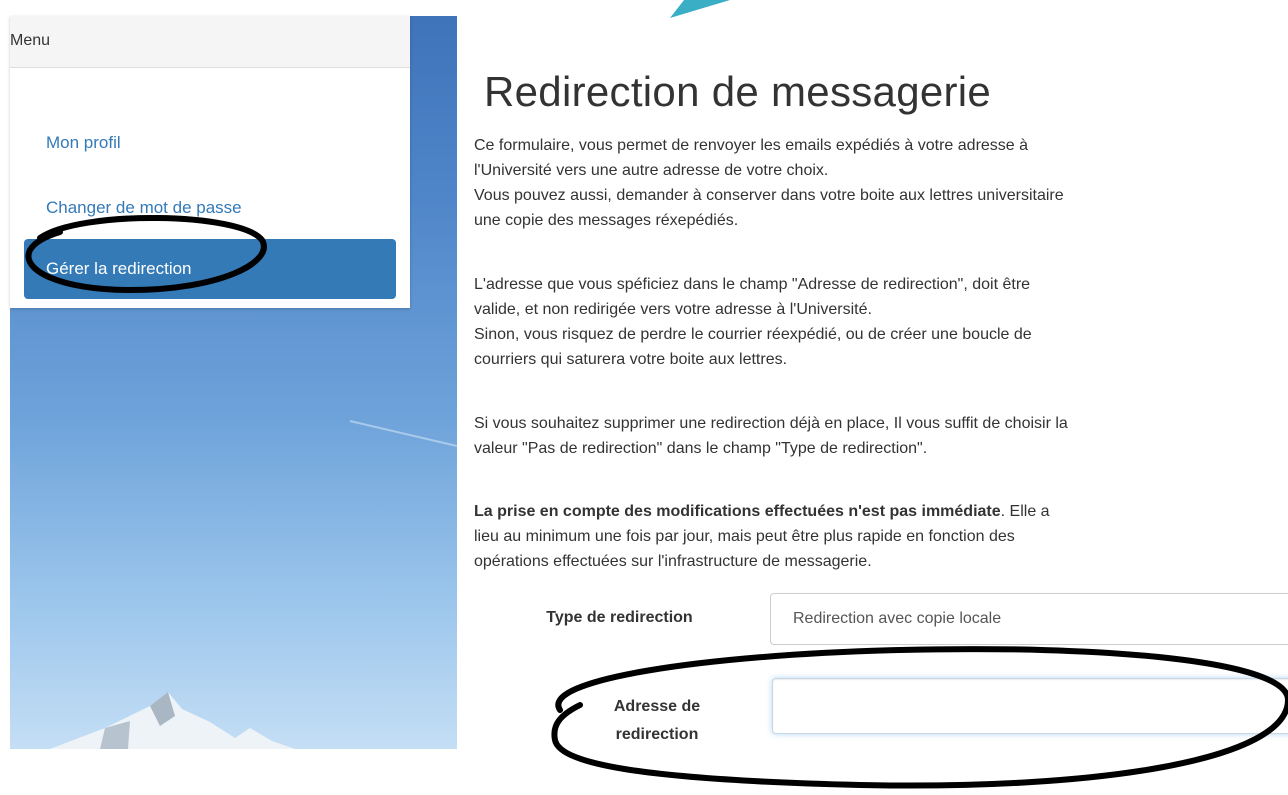  What do you see at coordinates (210, 208) in the screenshot?
I see `menu-item-changer-mot-de-passe: Changer de mot de passe` at bounding box center [210, 208].